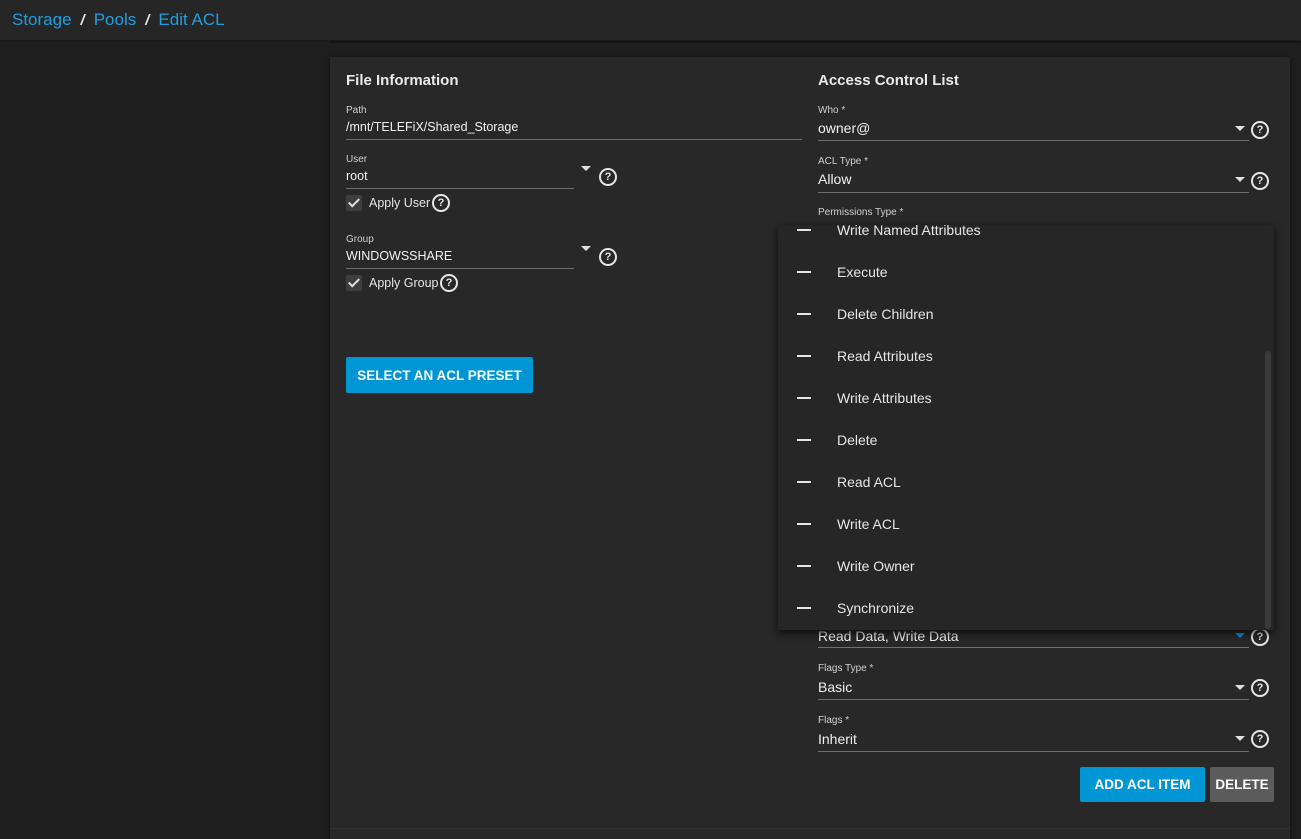  I want to click on group-combobox: WINDOWSSHARE, so click(460, 258).